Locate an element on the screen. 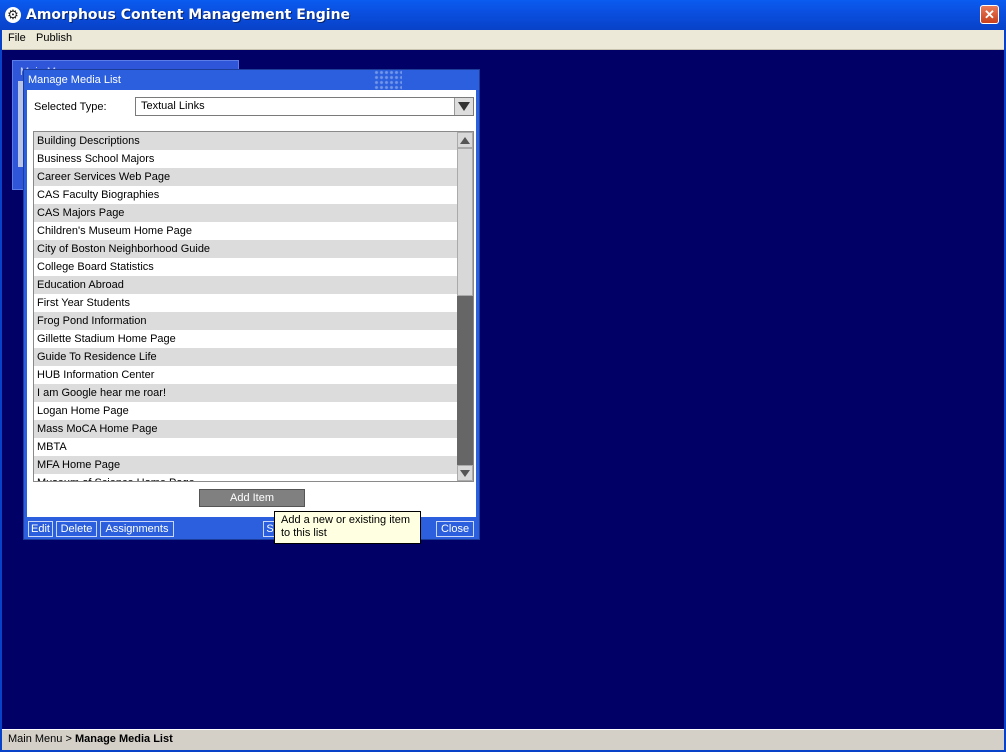 The height and width of the screenshot is (752, 1006). list-item: Gillette Stadium Home Page is located at coordinates (245, 339).